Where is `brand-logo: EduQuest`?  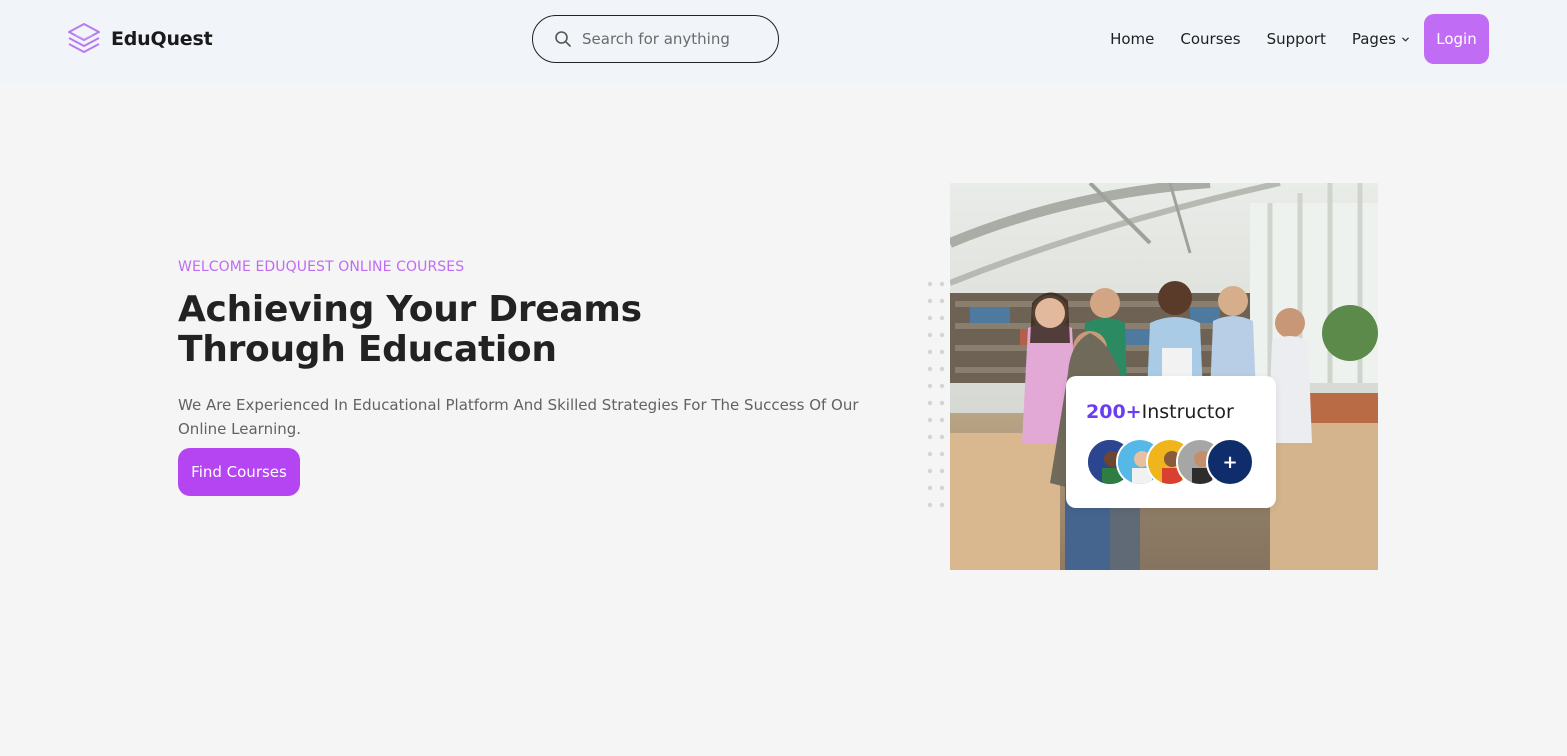 brand-logo: EduQuest is located at coordinates (139, 39).